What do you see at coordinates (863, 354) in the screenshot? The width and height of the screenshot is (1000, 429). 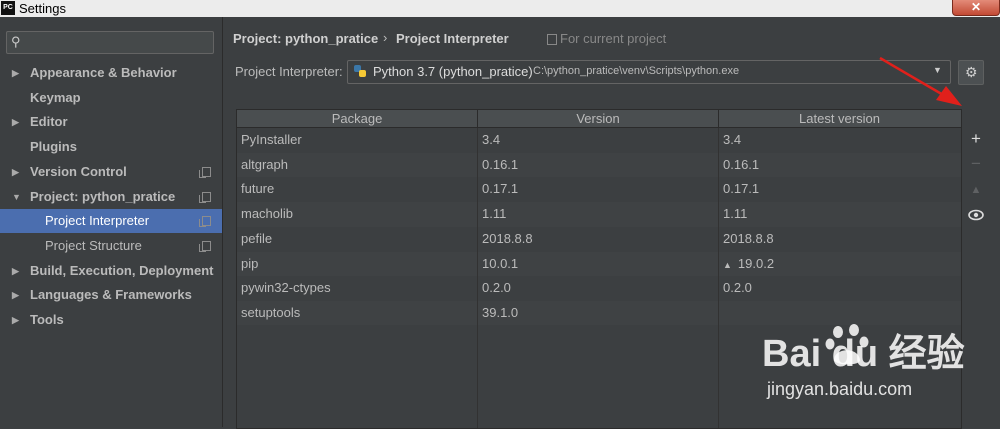 I see `baidu-watermark-text: Bai du 经验` at bounding box center [863, 354].